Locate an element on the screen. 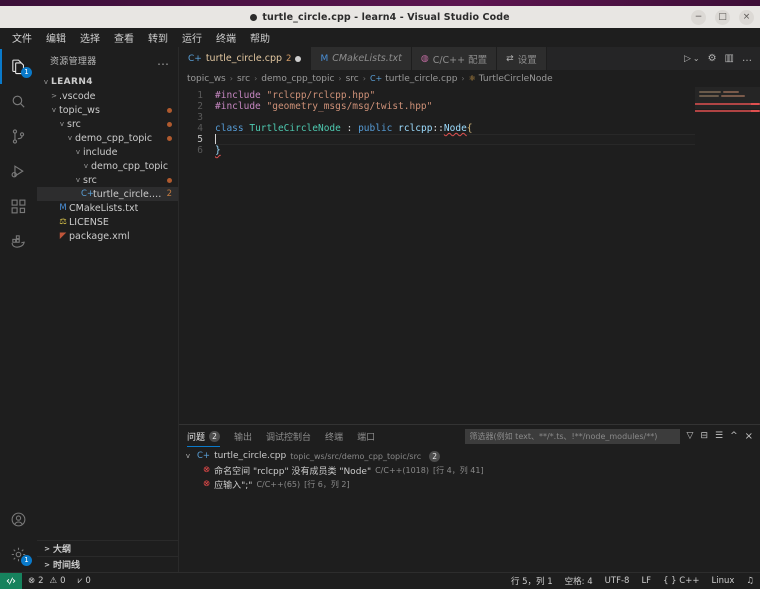  editor-position: 行 5，列 1 is located at coordinates (532, 581).